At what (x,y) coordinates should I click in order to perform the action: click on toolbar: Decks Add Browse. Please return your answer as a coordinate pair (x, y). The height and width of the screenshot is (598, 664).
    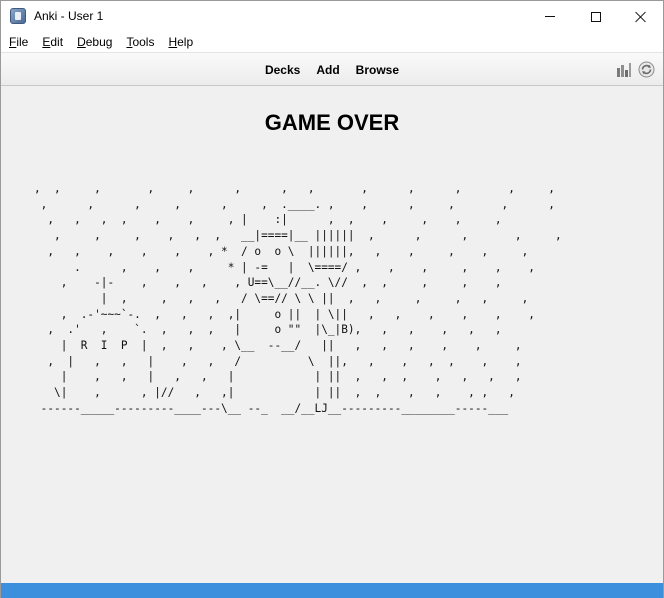
    Looking at the image, I should click on (332, 69).